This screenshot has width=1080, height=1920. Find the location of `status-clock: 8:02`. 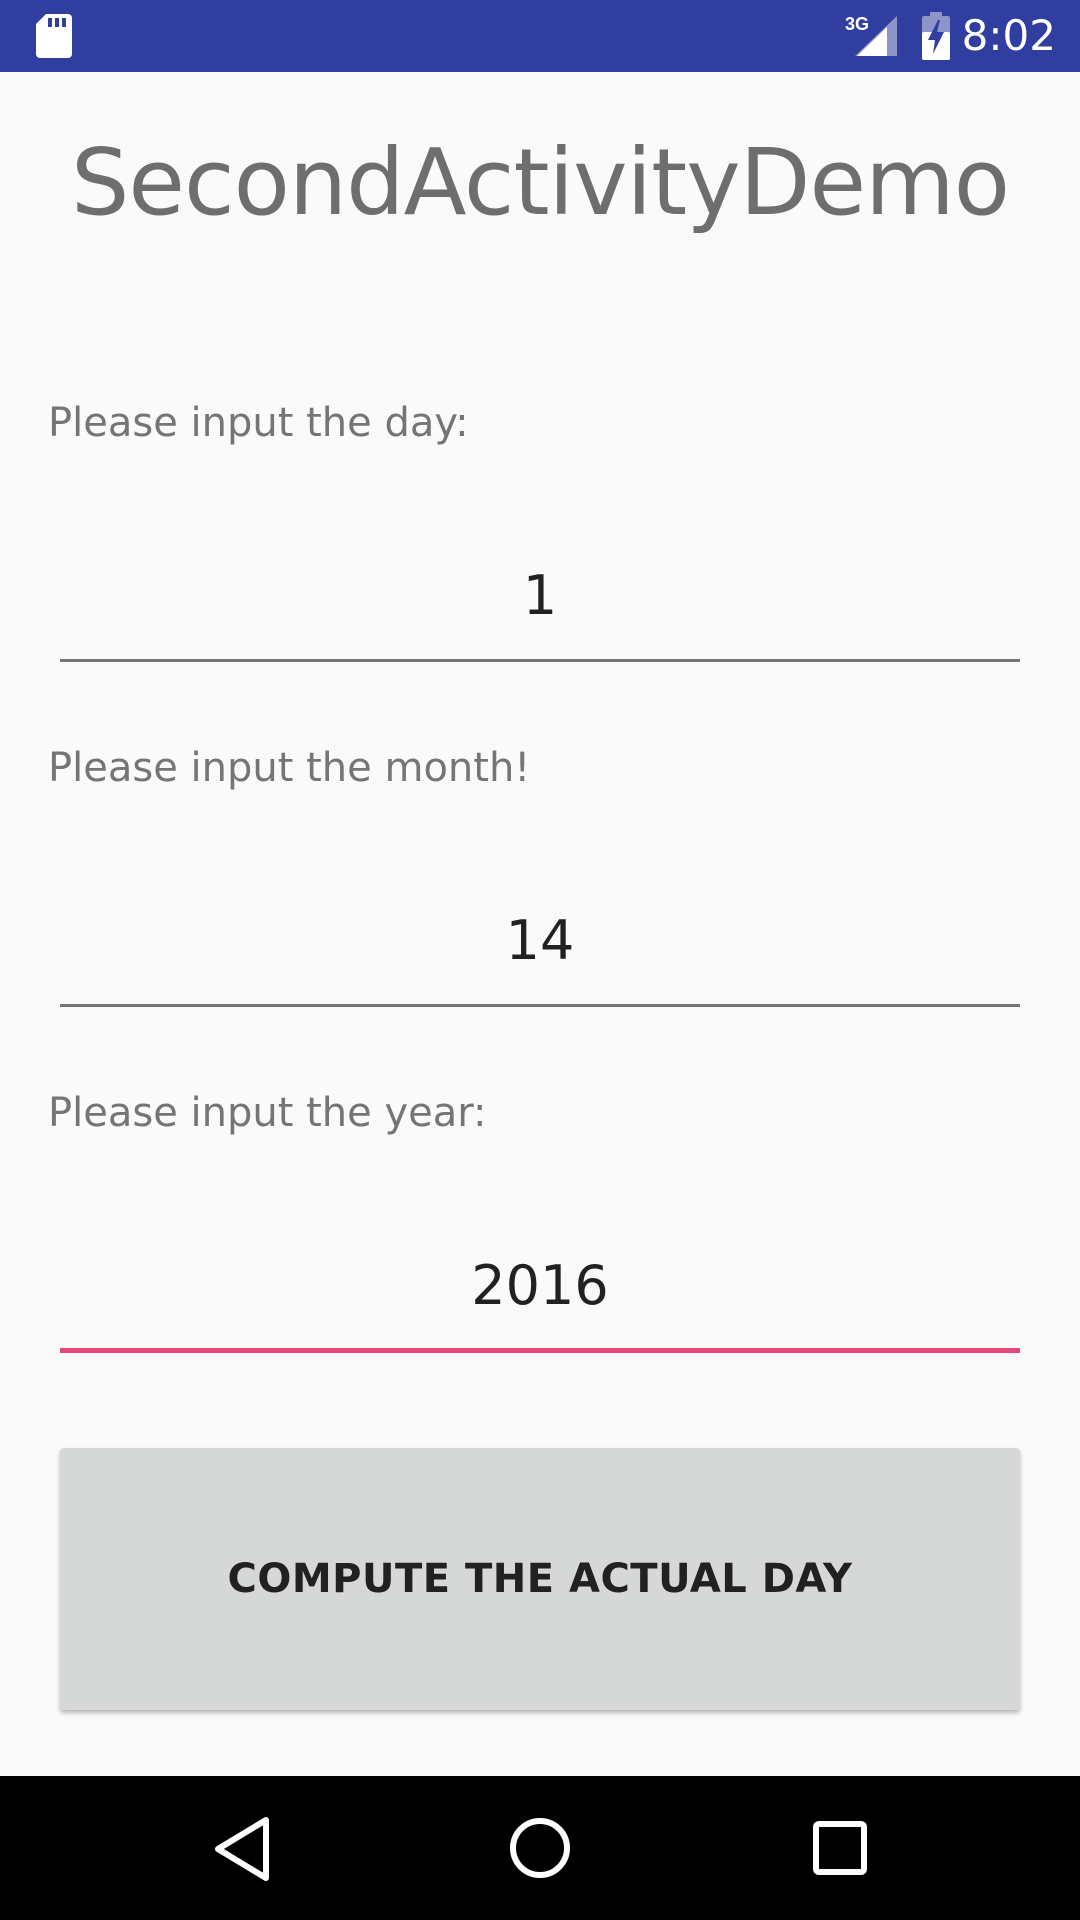

status-clock: 8:02 is located at coordinates (1008, 35).